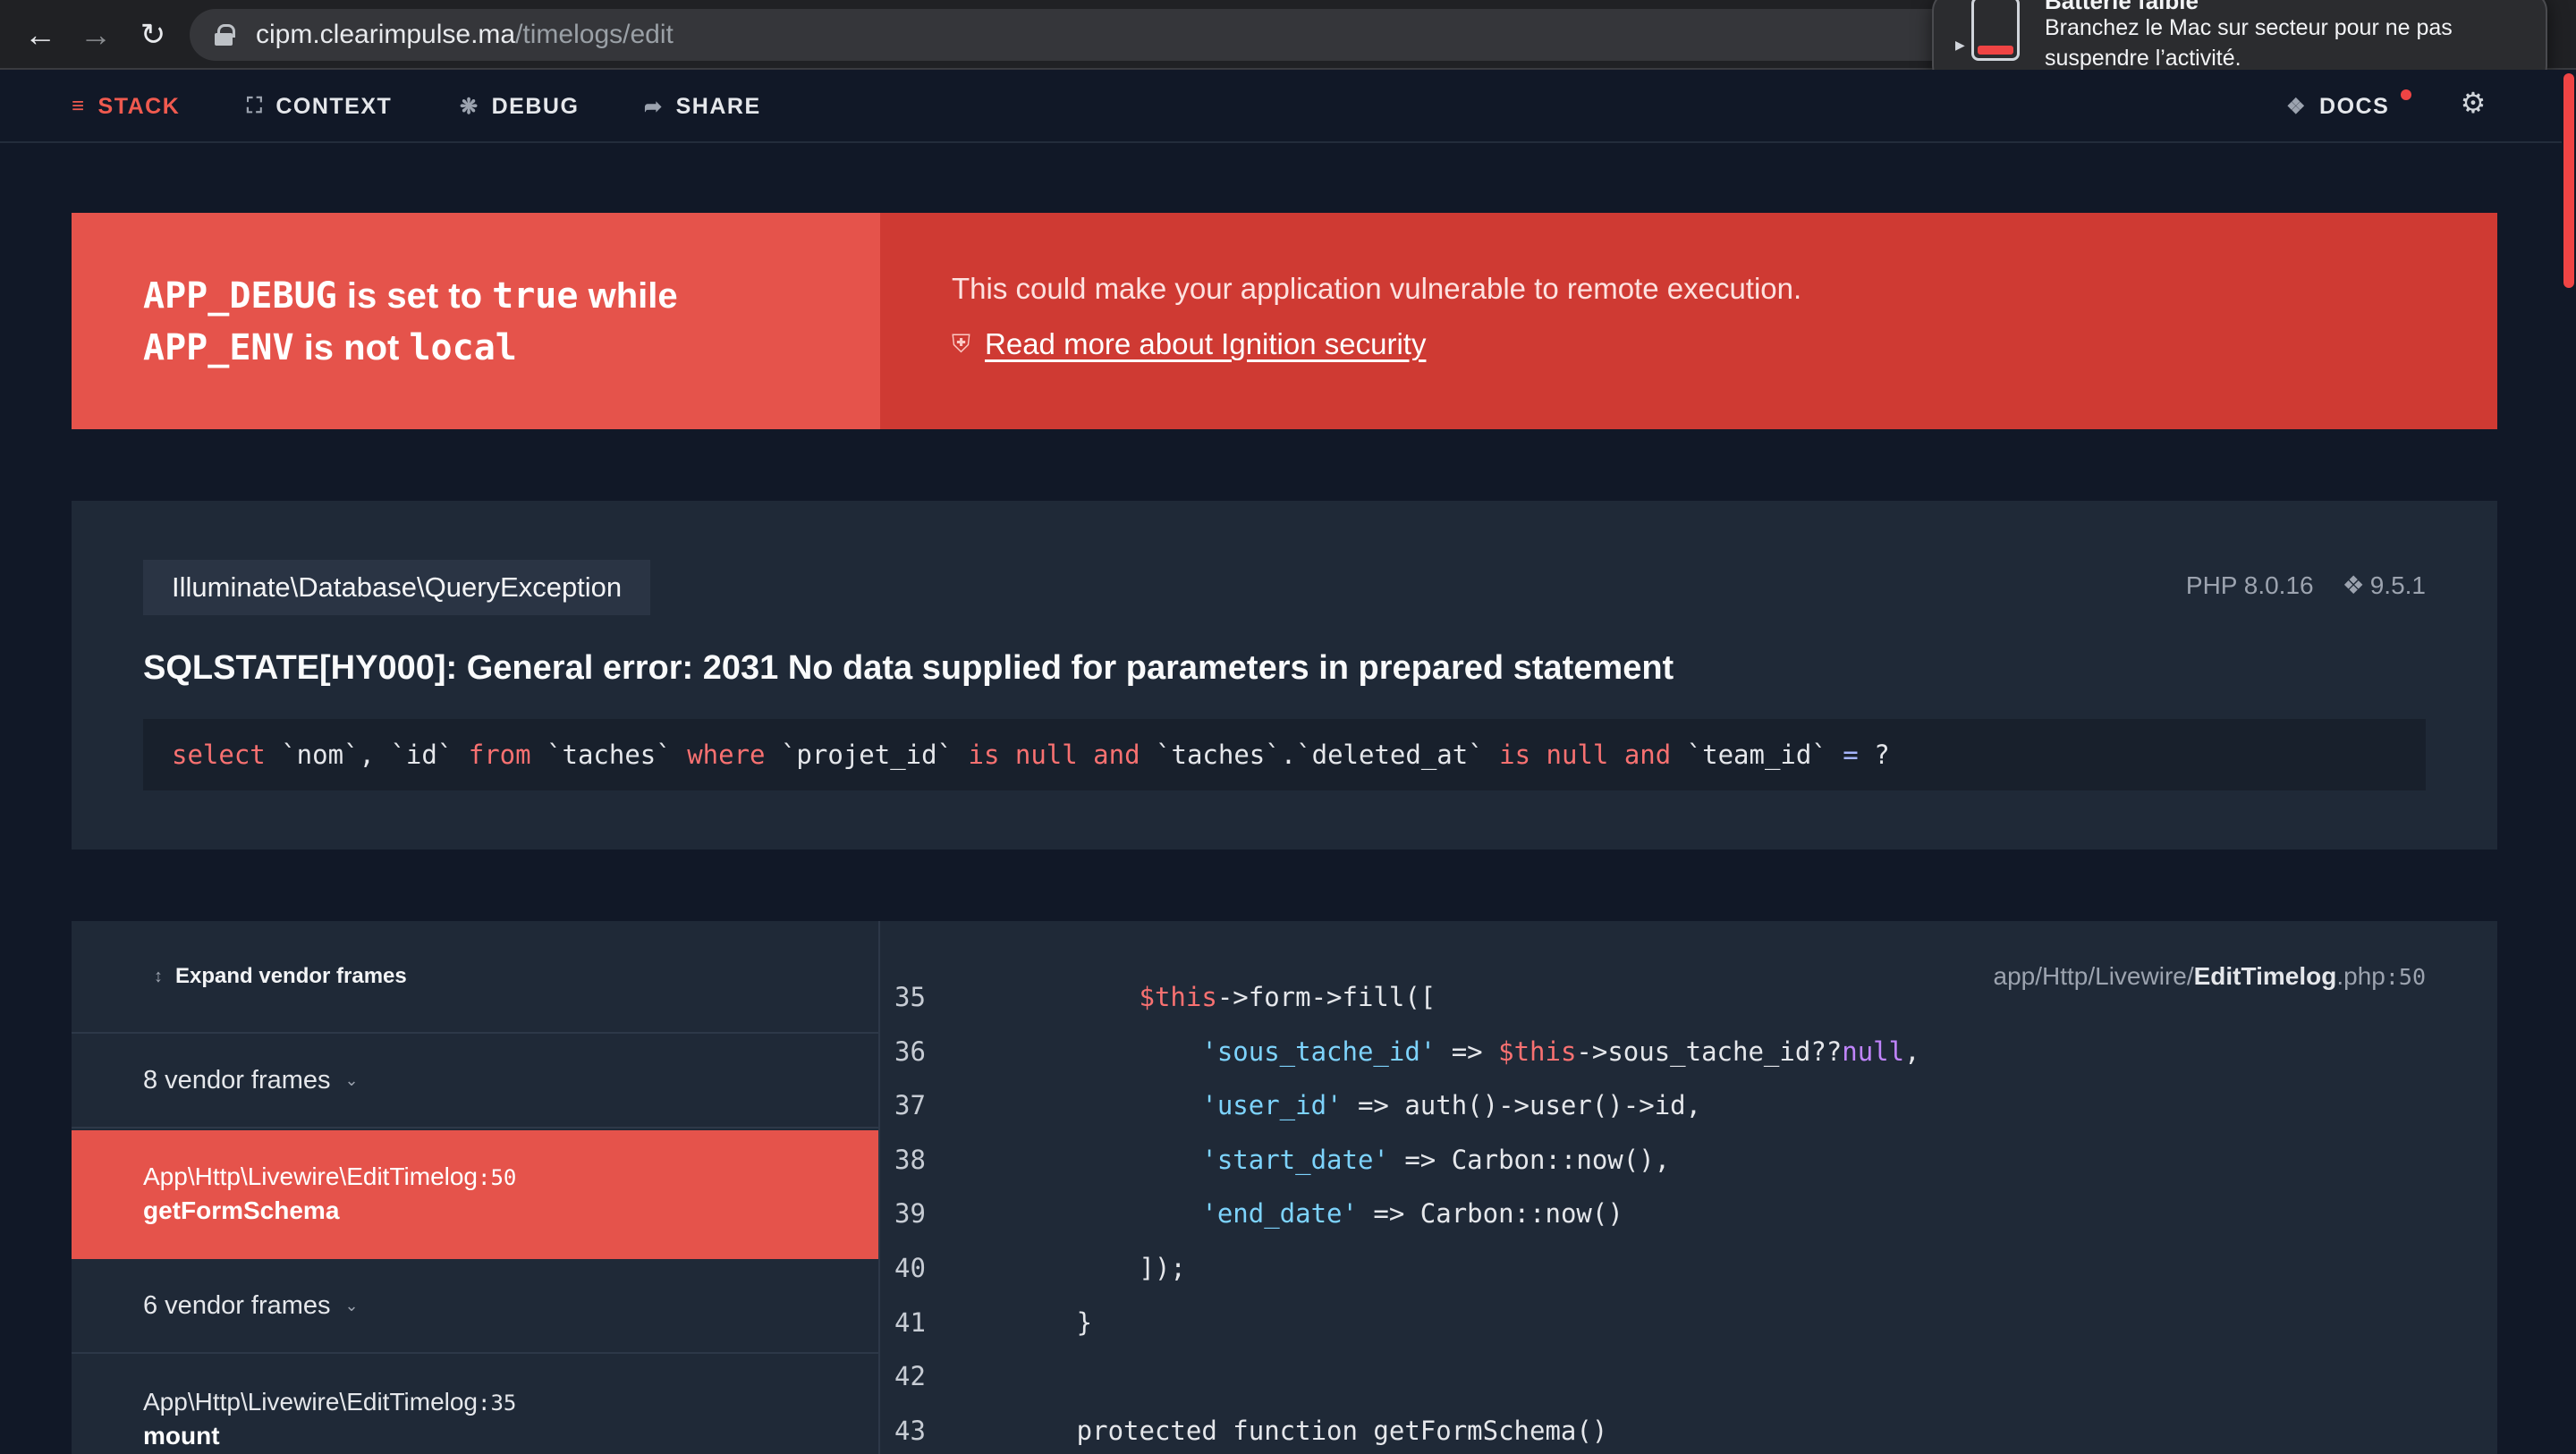  Describe the element at coordinates (158, 976) in the screenshot. I see `updown-icon: ↕` at that location.